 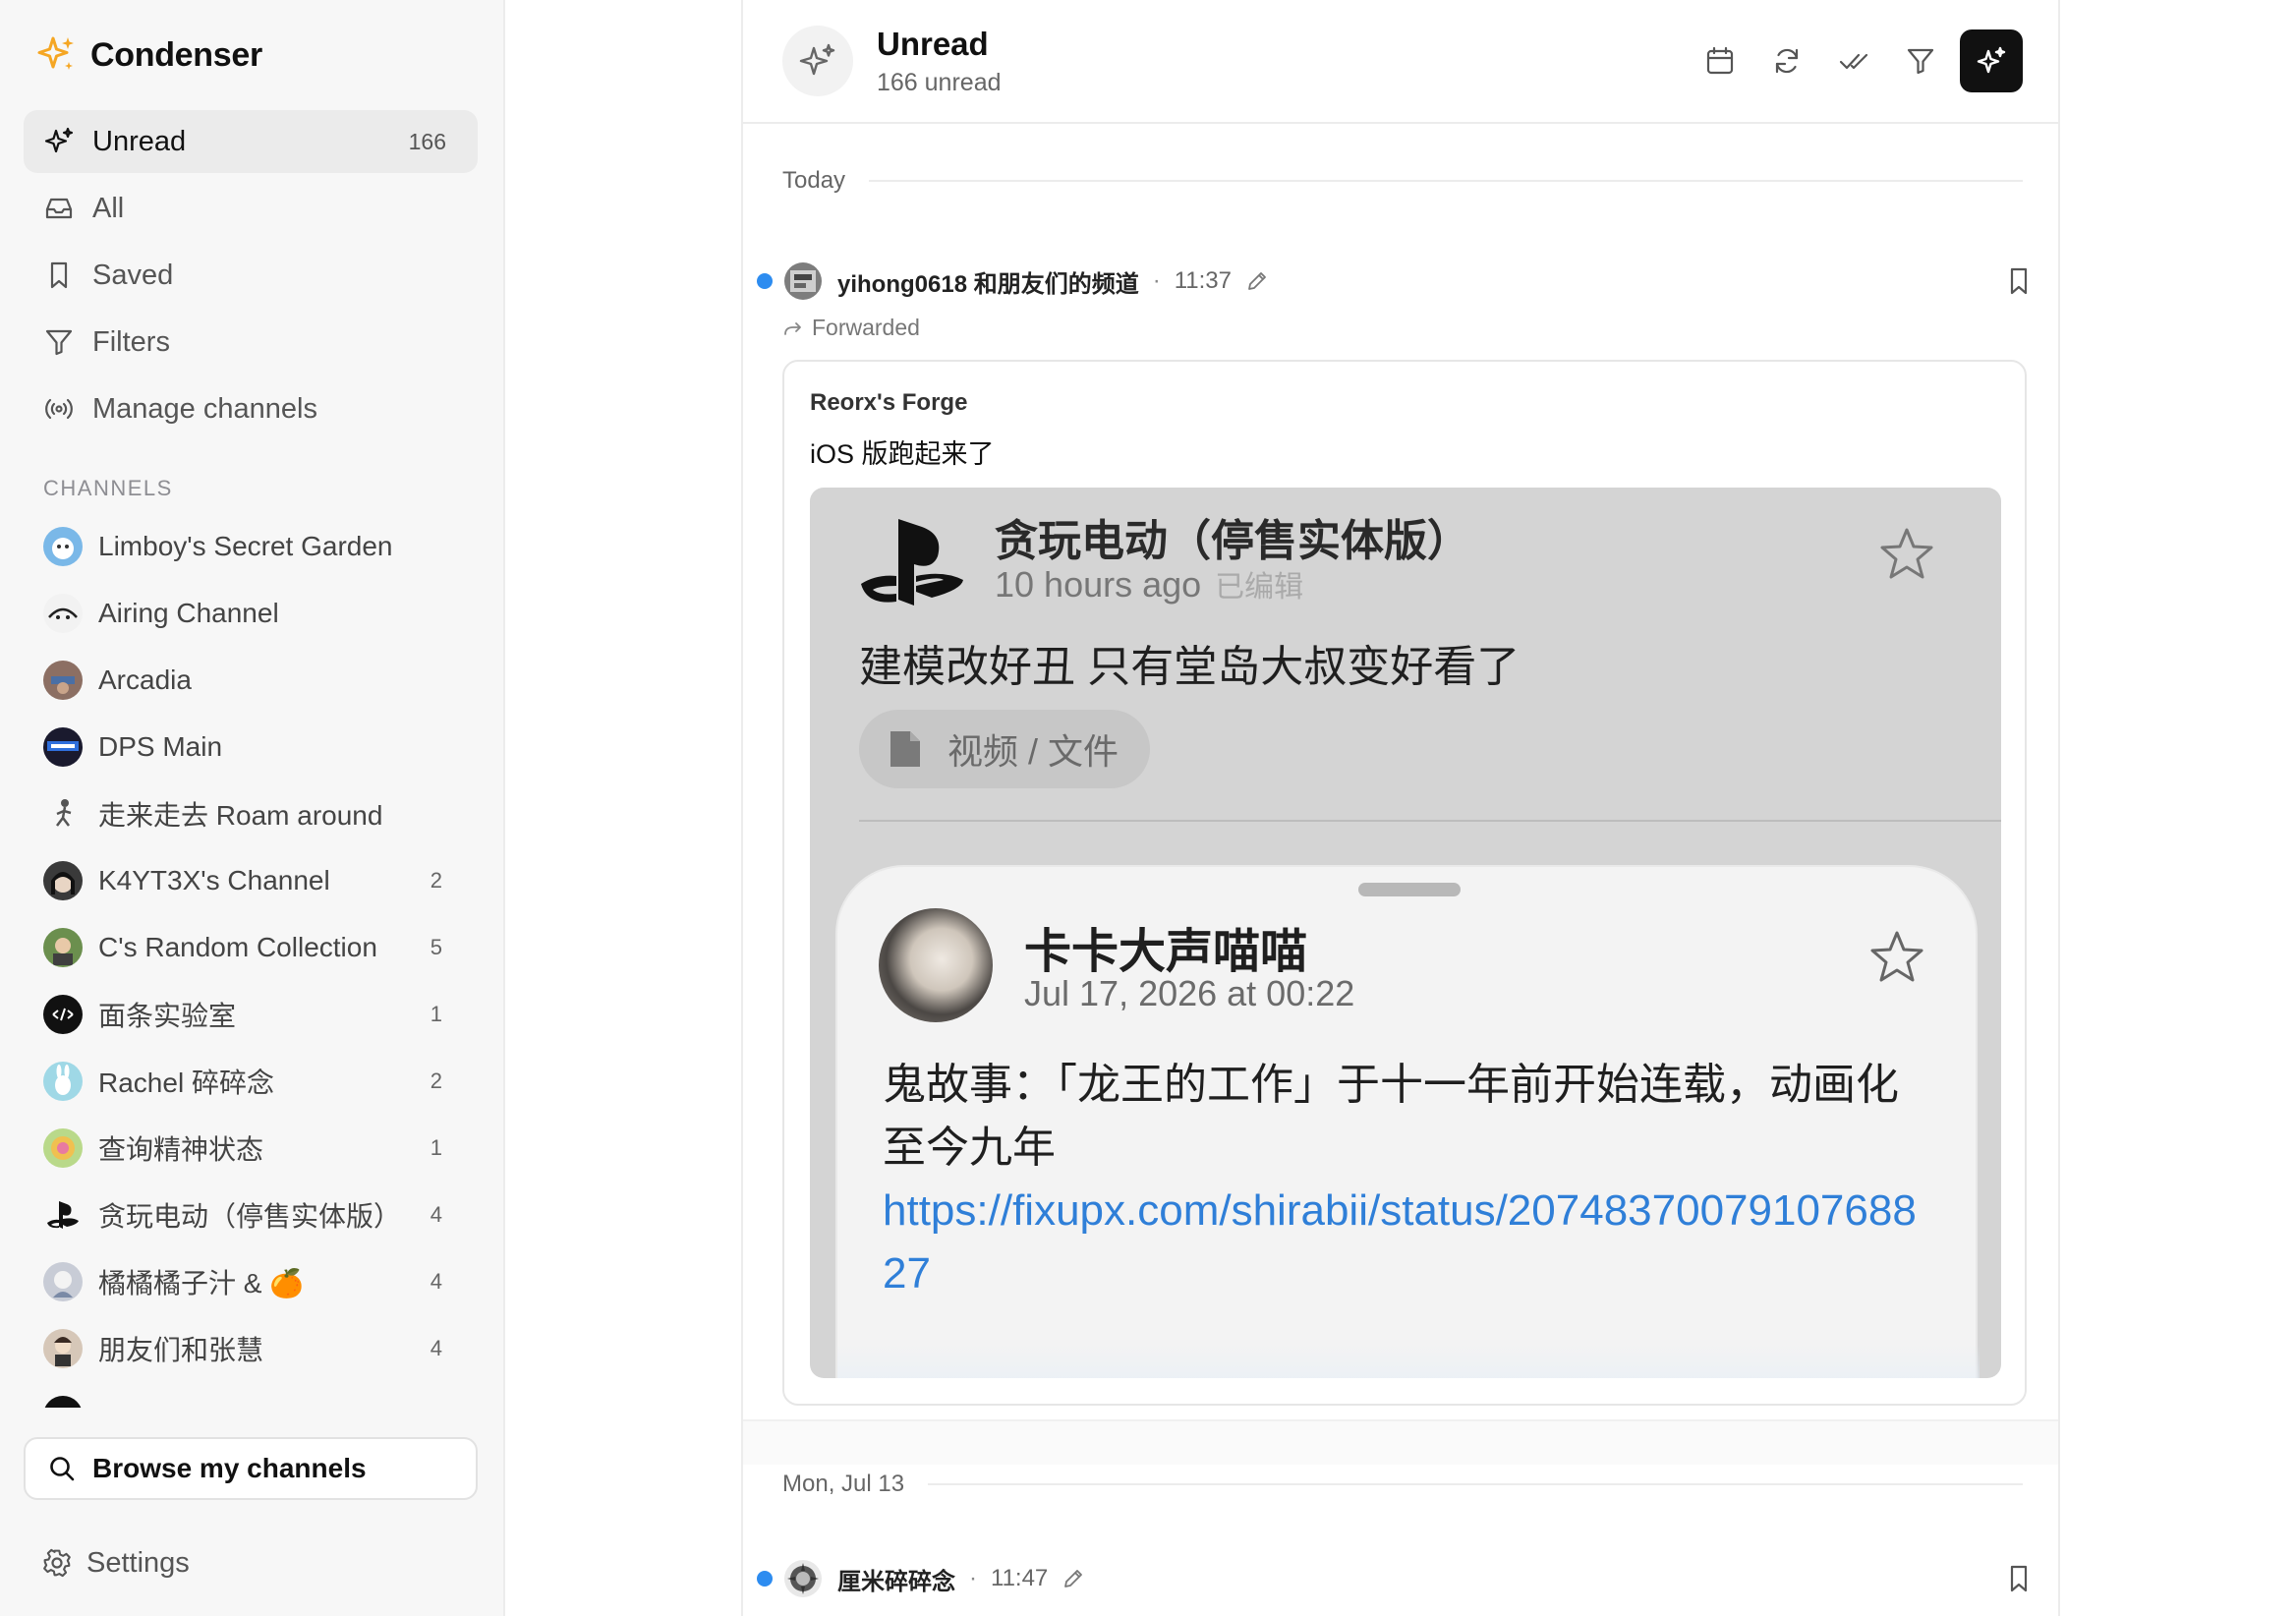 I want to click on channel-item: 贪玩电动（停售实体版） 4, so click(x=251, y=1215).